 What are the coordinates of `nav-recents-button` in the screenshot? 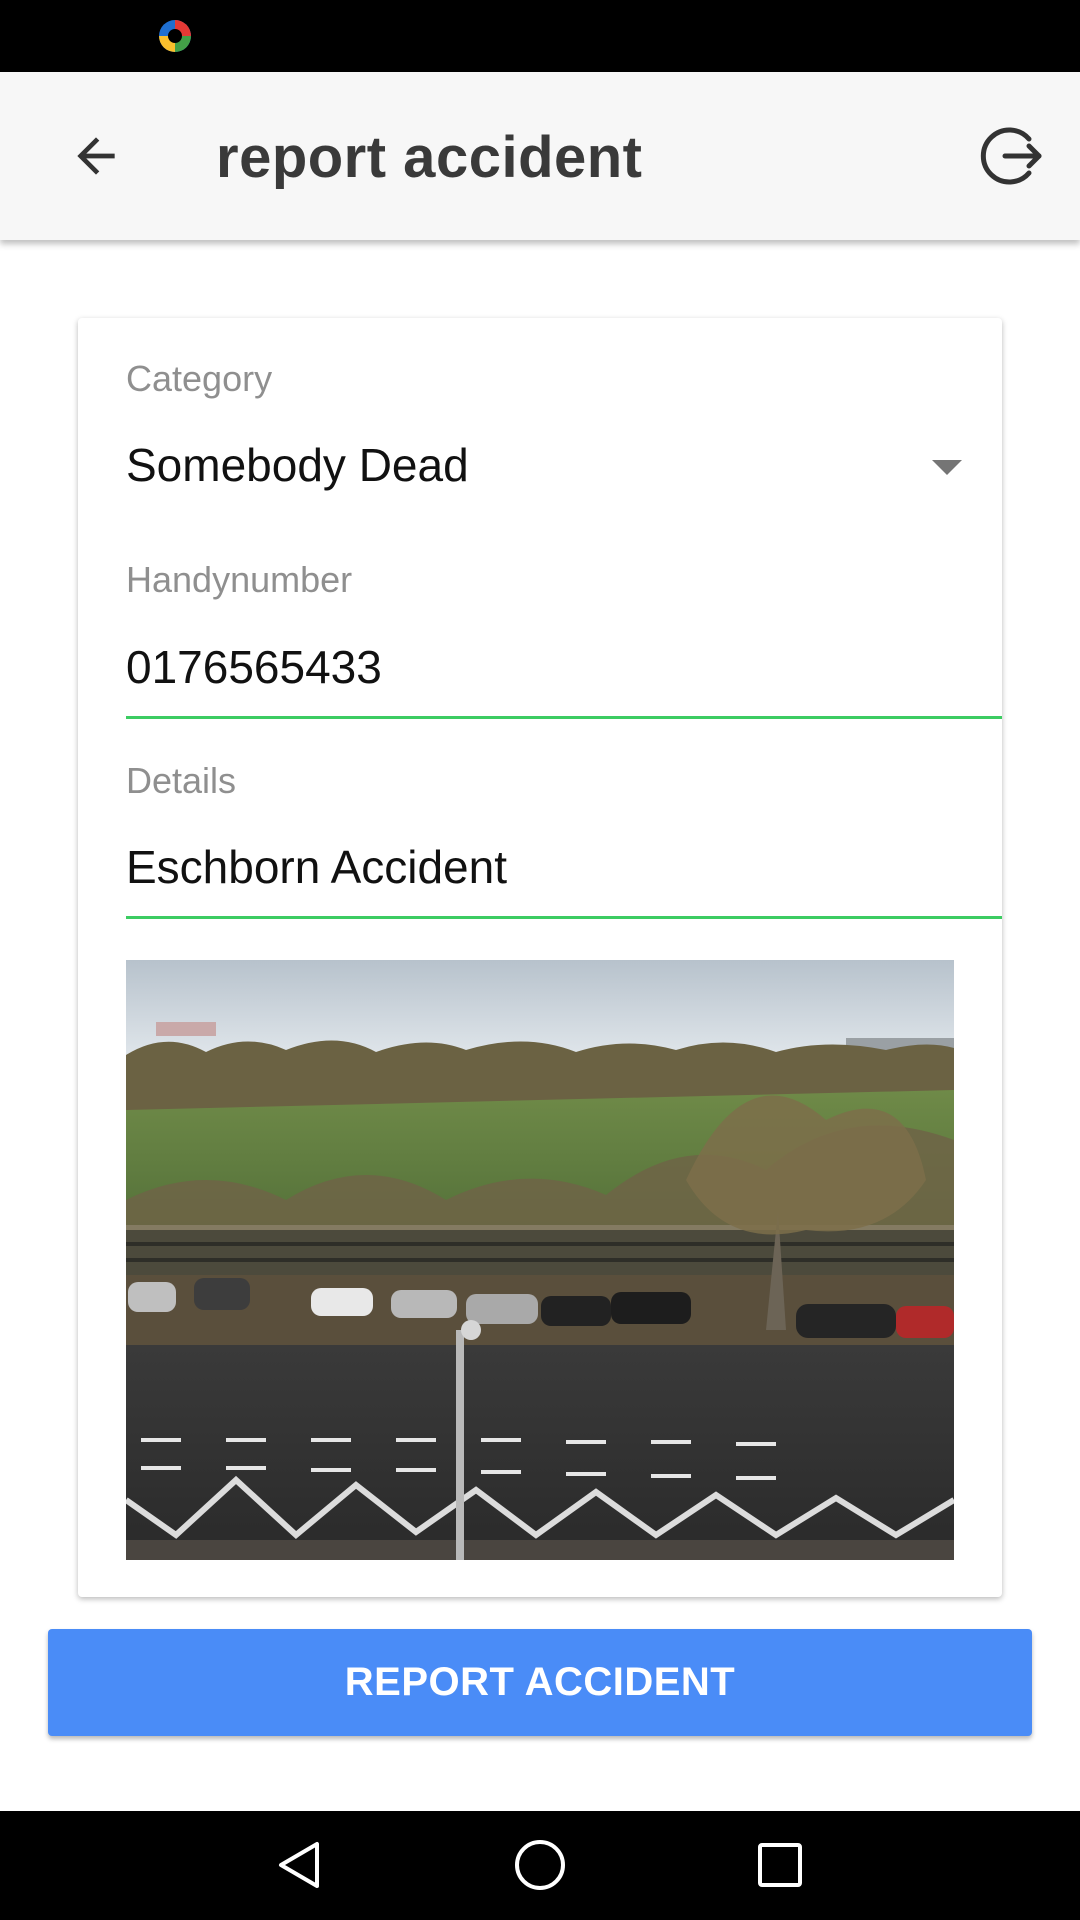 It's located at (780, 1865).